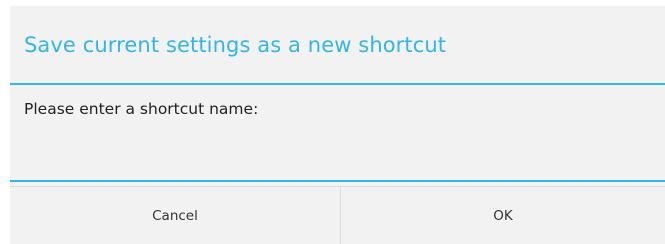  I want to click on ok-button: OK, so click(503, 215).